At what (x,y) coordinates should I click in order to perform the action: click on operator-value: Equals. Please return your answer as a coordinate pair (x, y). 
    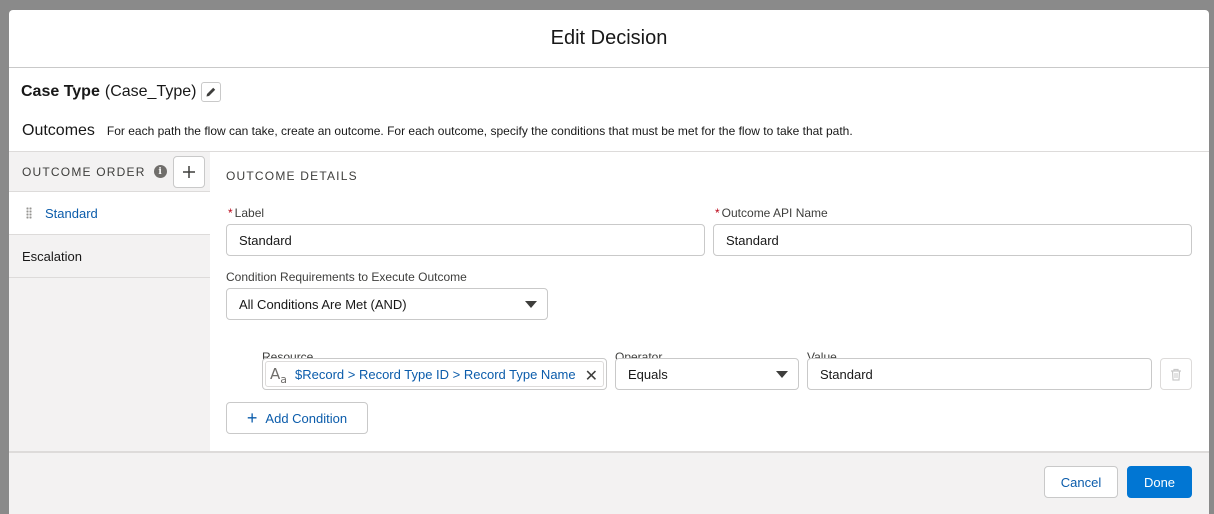
    Looking at the image, I should click on (648, 374).